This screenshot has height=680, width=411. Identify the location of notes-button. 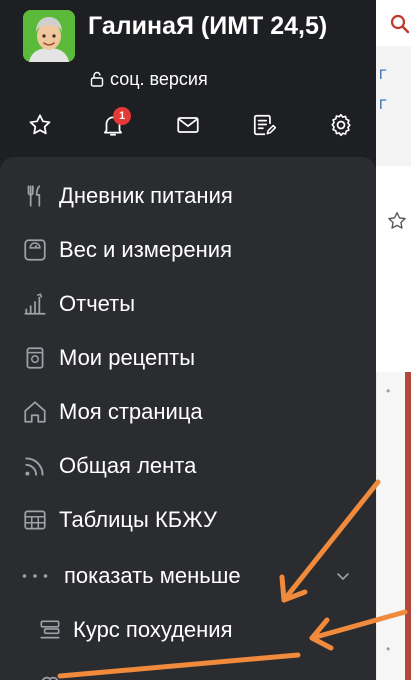
(264, 125).